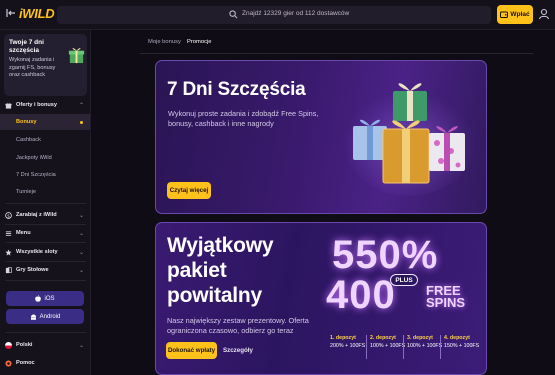 This screenshot has height=375, width=555. I want to click on deposit-button-label: Wpłać, so click(520, 14).